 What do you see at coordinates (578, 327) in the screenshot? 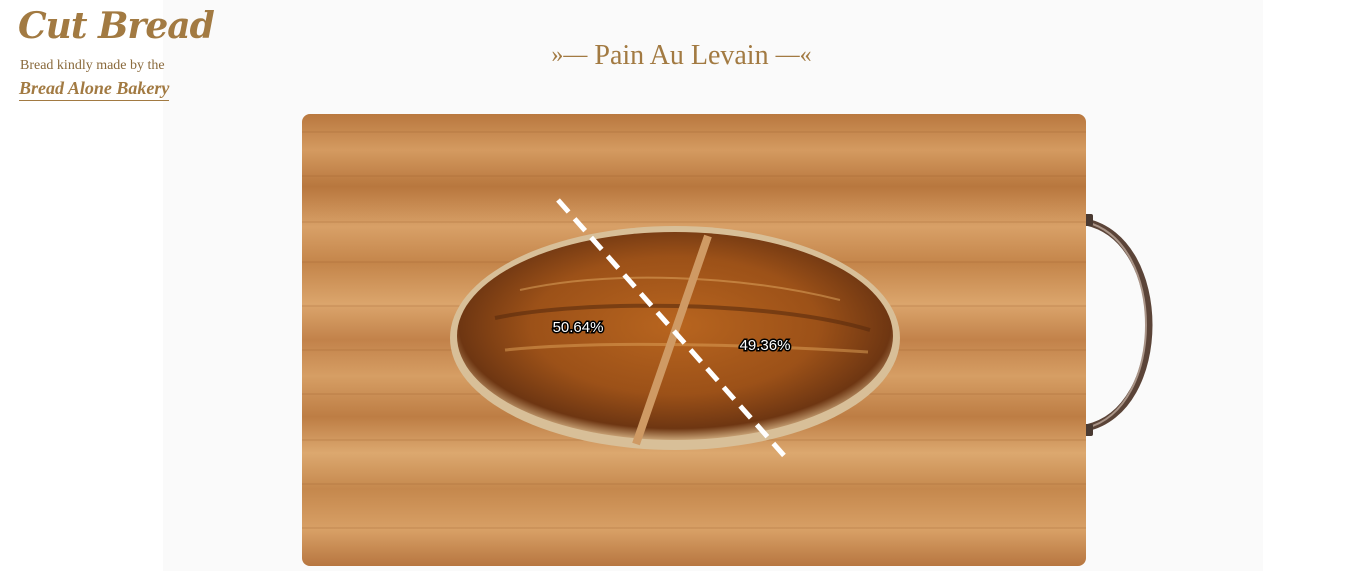
I see `left-slice-percentage: 50.64%` at bounding box center [578, 327].